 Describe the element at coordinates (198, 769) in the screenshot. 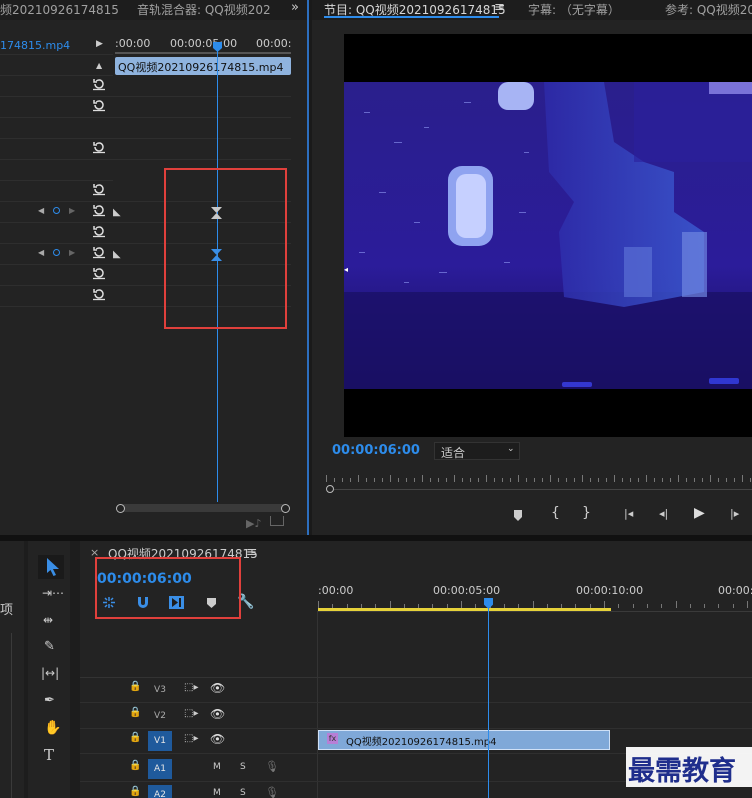

I see `track-header-a1: 🔒 A1 M S 🎙` at that location.